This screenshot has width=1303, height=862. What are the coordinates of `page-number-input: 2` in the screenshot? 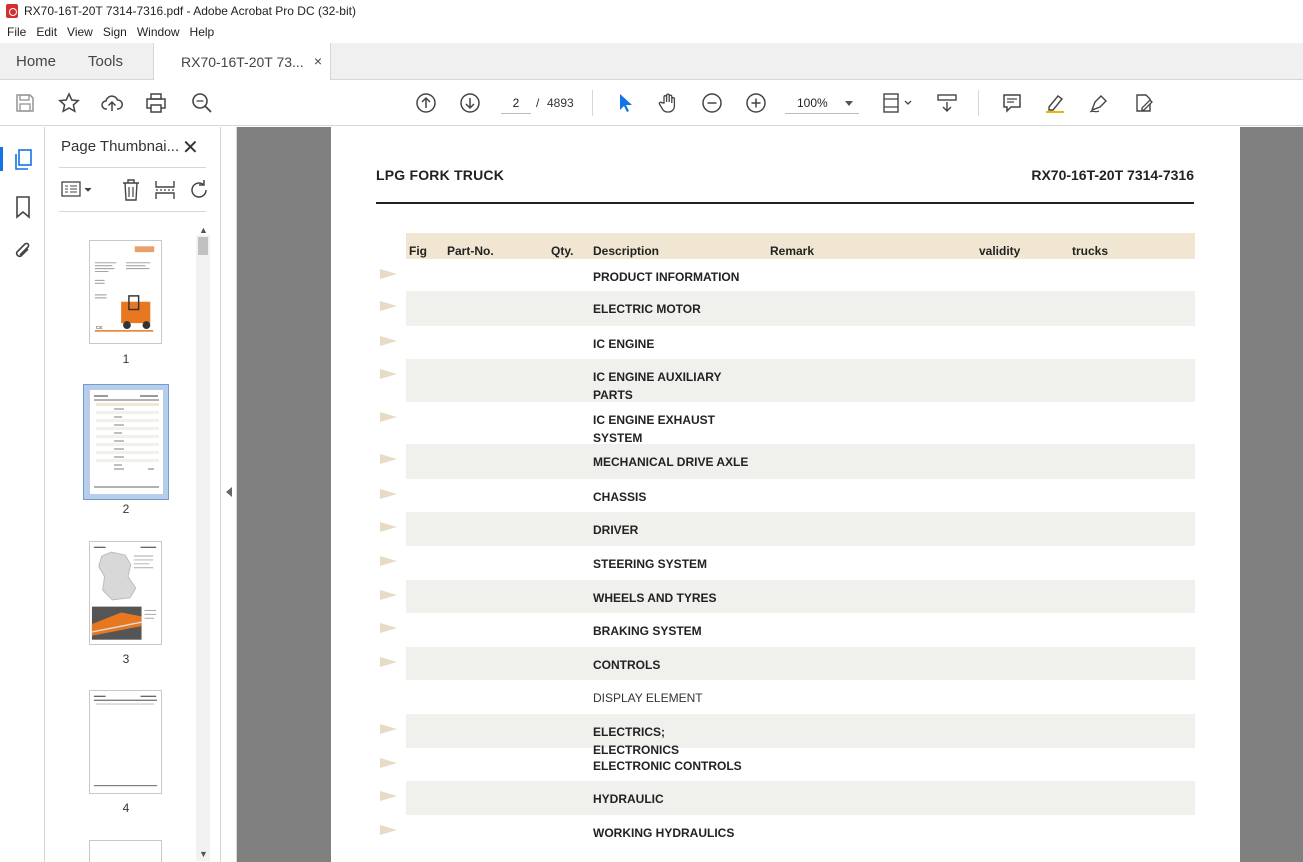 It's located at (516, 103).